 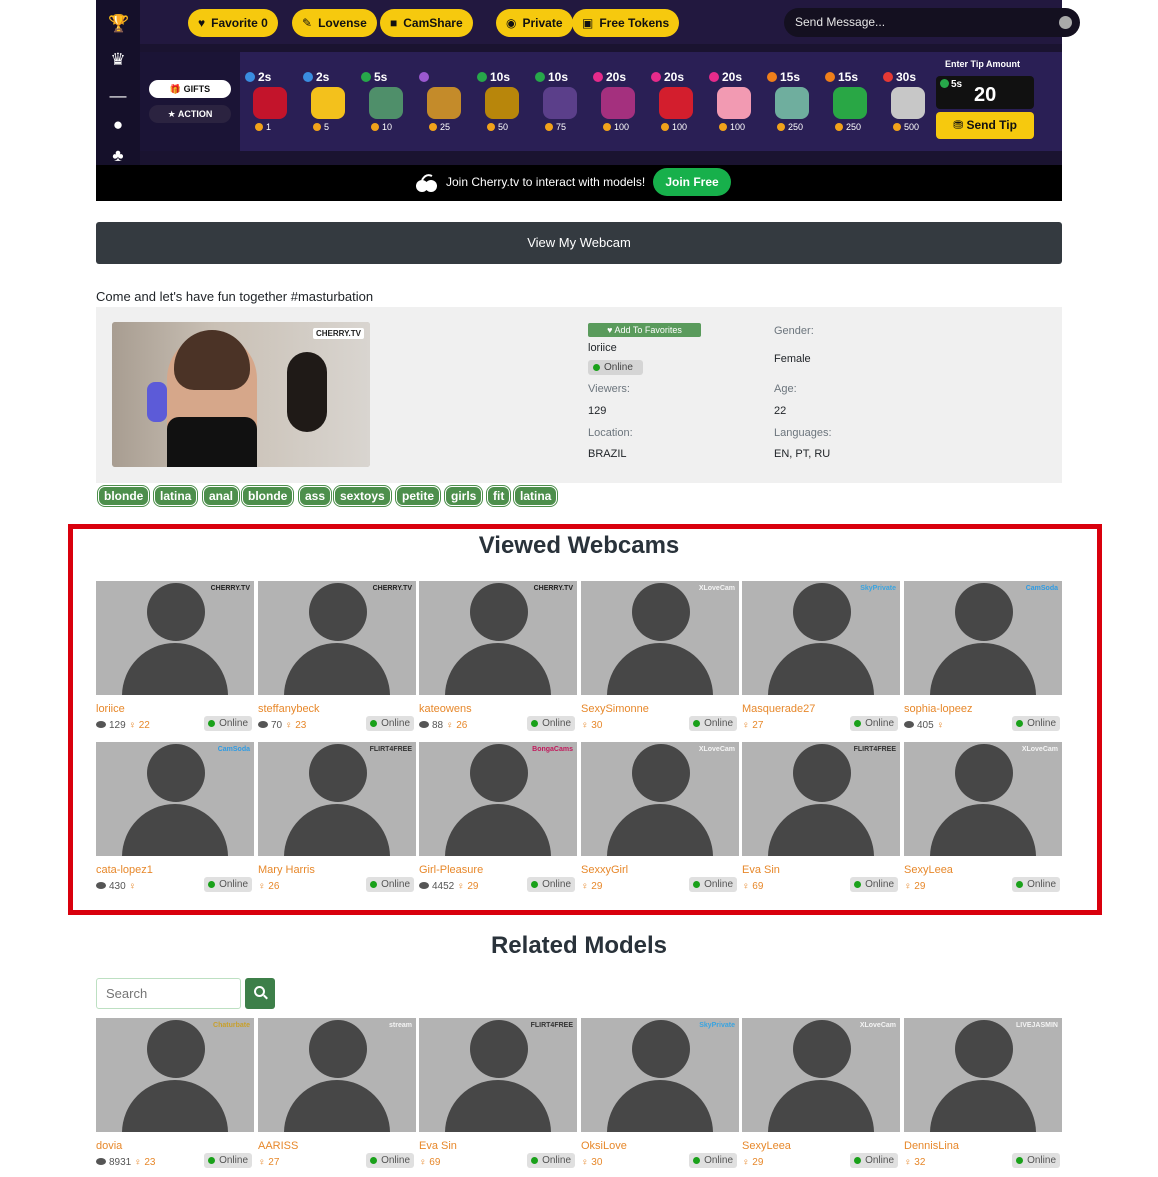 I want to click on pill-0: ♥ Favorite 0, so click(x=233, y=23).